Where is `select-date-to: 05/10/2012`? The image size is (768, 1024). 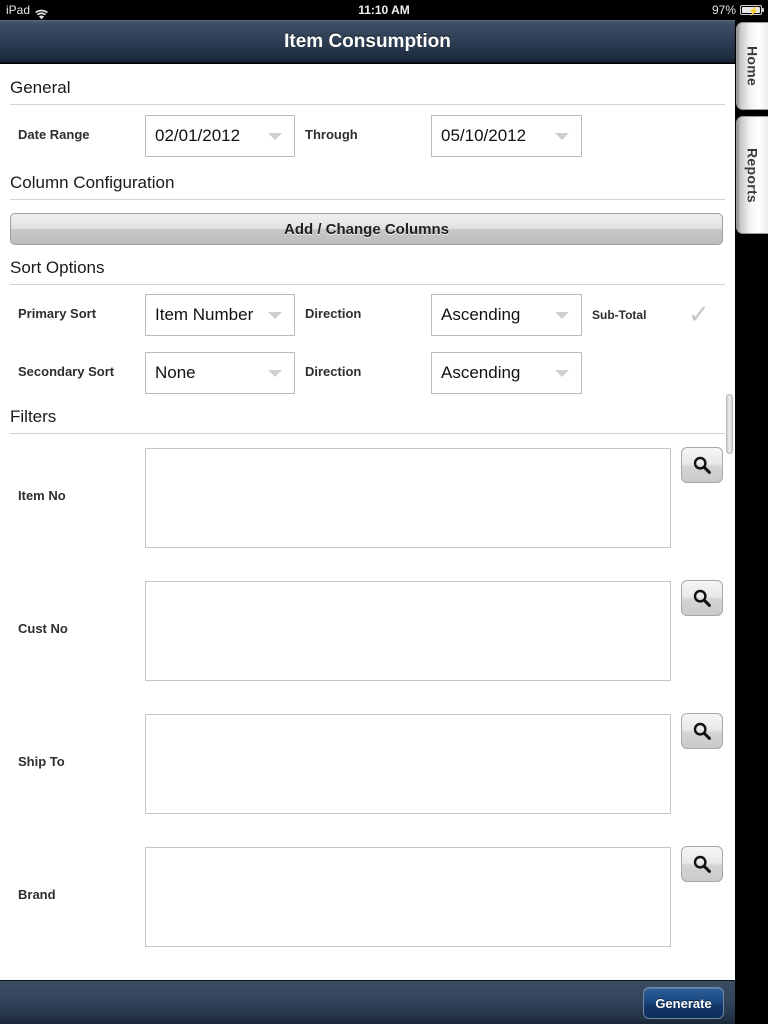 select-date-to: 05/10/2012 is located at coordinates (506, 136).